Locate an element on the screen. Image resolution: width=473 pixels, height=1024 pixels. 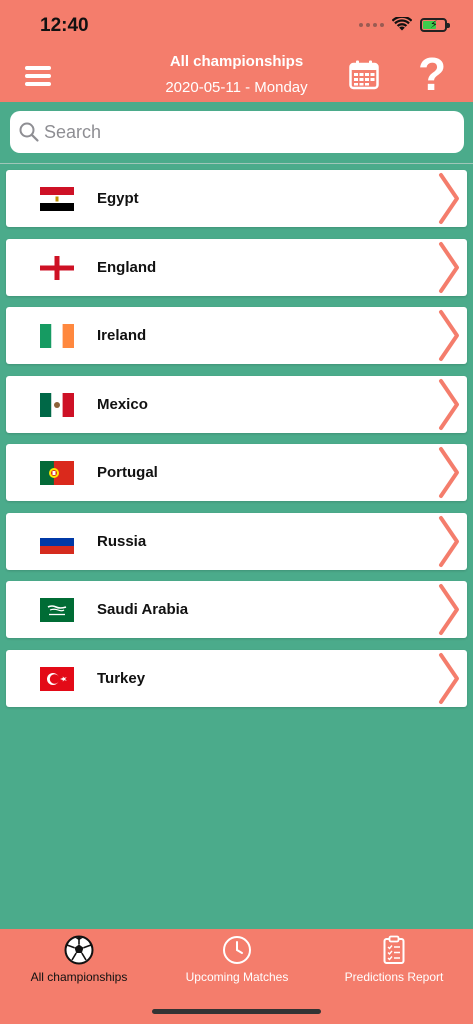
country-row-england: England is located at coordinates (236, 267).